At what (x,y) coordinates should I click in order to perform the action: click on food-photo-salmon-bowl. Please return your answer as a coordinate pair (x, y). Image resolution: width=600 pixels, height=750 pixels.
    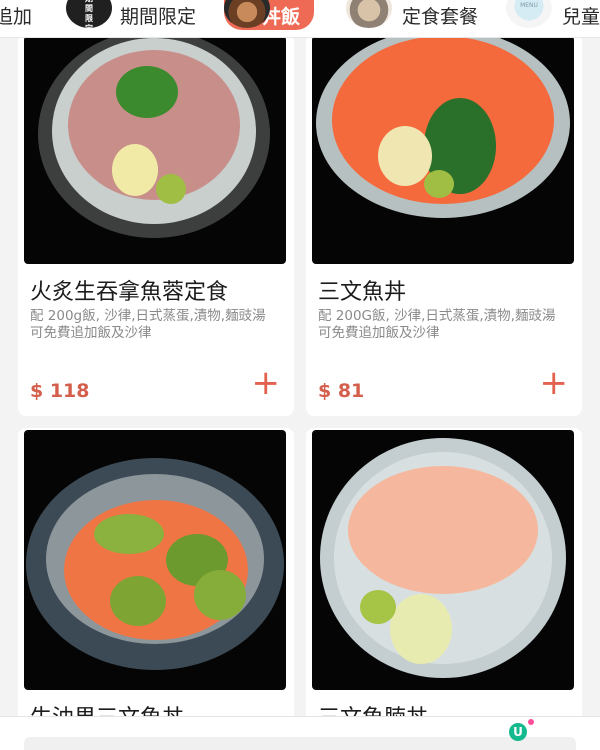
    Looking at the image, I should click on (443, 150).